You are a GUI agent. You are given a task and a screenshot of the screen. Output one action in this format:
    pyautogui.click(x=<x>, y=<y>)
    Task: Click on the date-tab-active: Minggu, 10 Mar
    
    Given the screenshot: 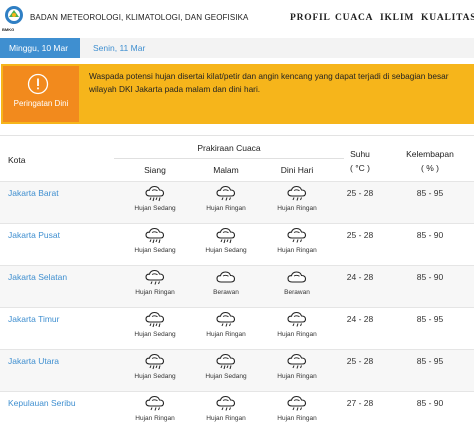 What is the action you would take?
    pyautogui.click(x=40, y=48)
    